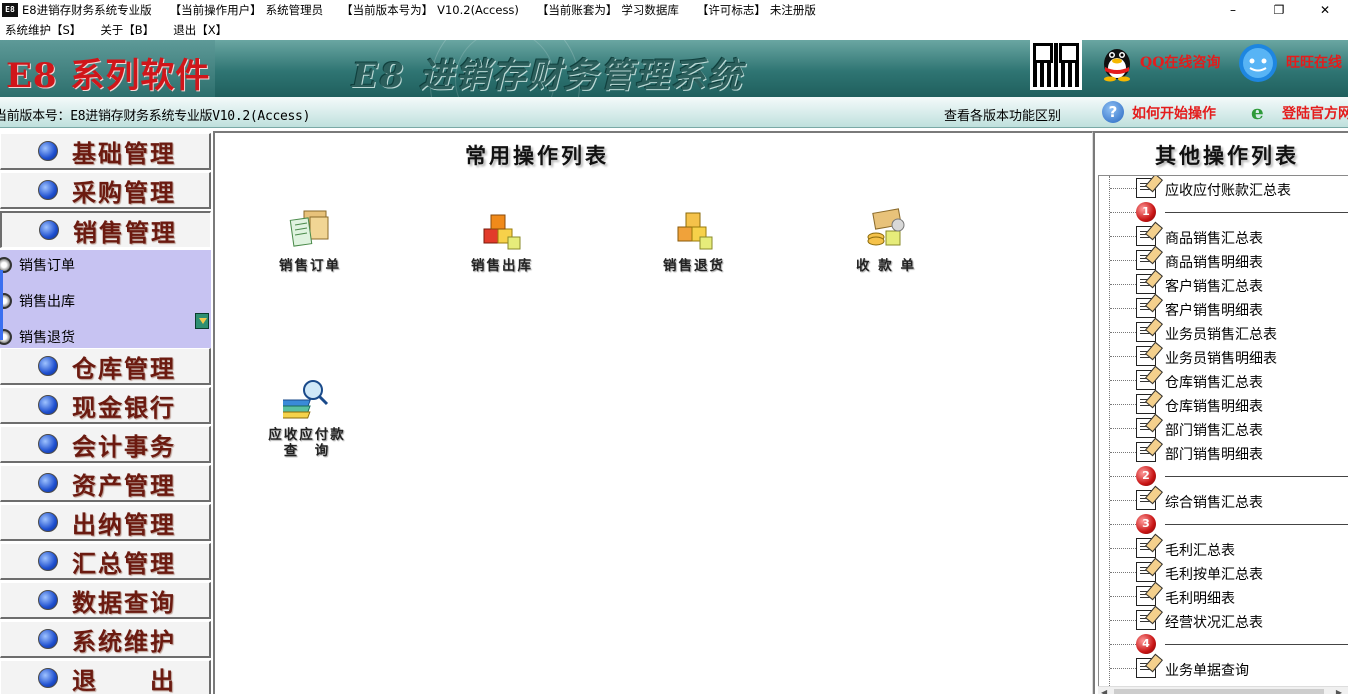  Describe the element at coordinates (124, 524) in the screenshot. I see `nav-label: 出纳管理` at that location.